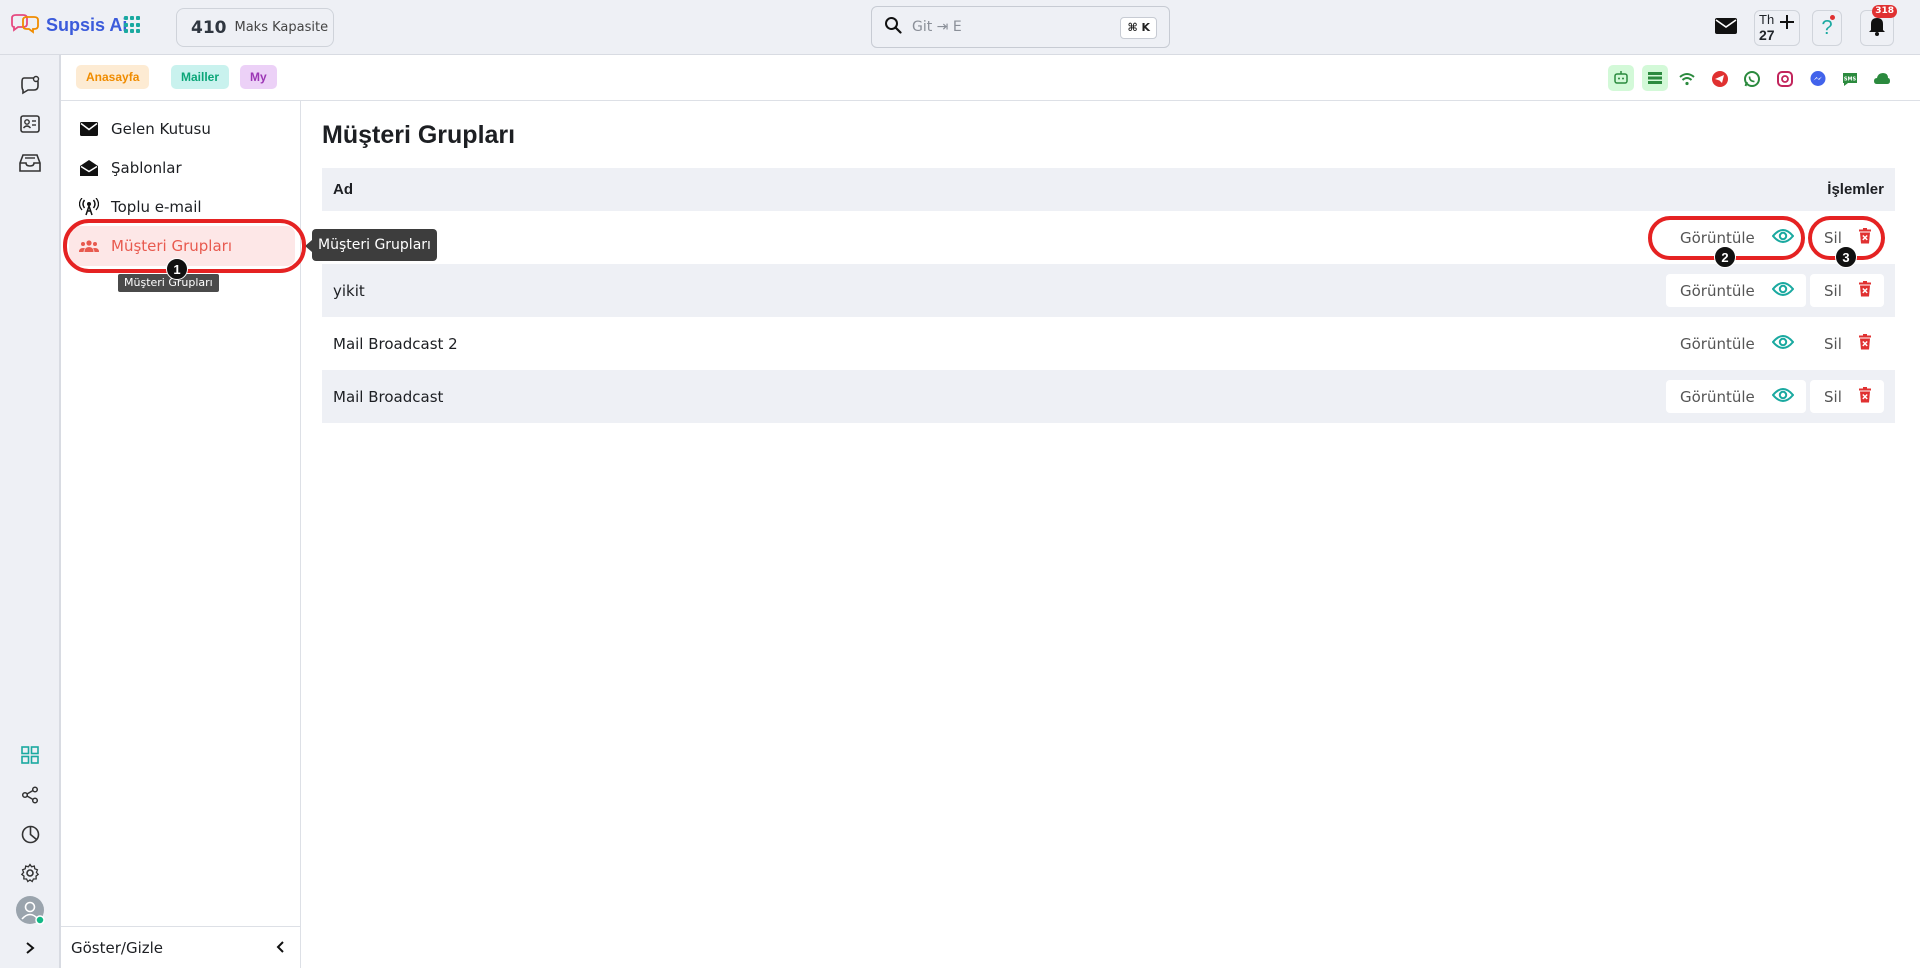 This screenshot has height=968, width=1920. I want to click on whatsapp-icon, so click(1752, 79).